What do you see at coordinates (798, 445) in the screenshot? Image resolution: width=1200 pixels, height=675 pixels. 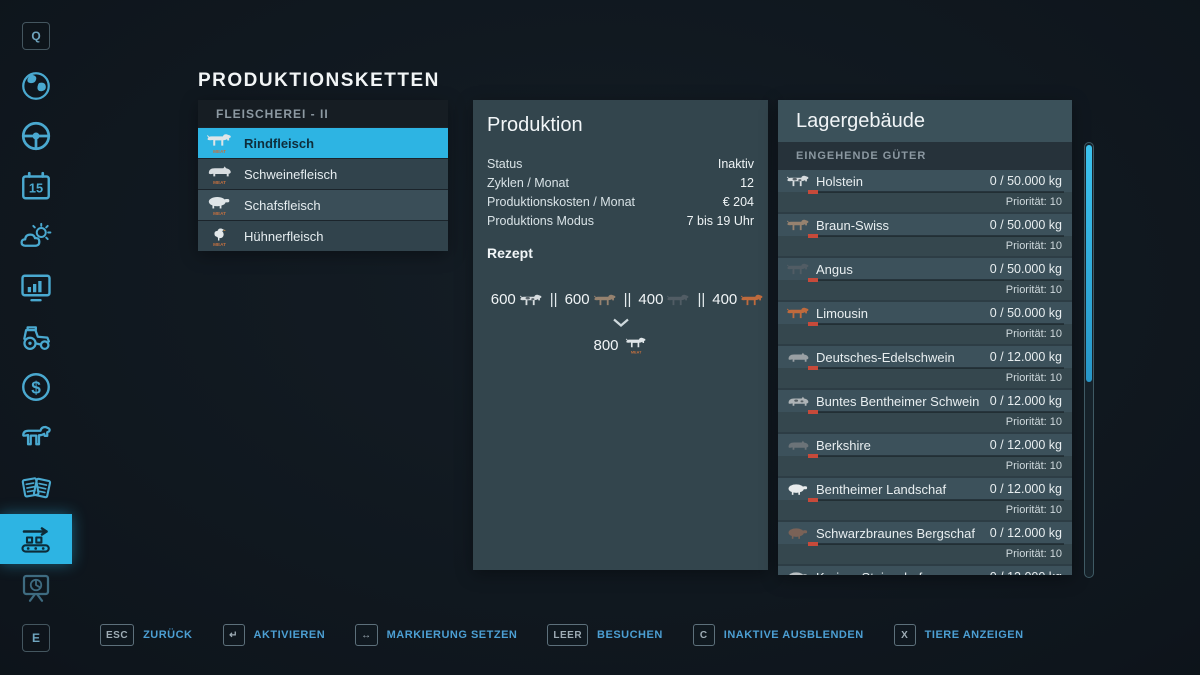 I see `berkshire-pig-icon` at bounding box center [798, 445].